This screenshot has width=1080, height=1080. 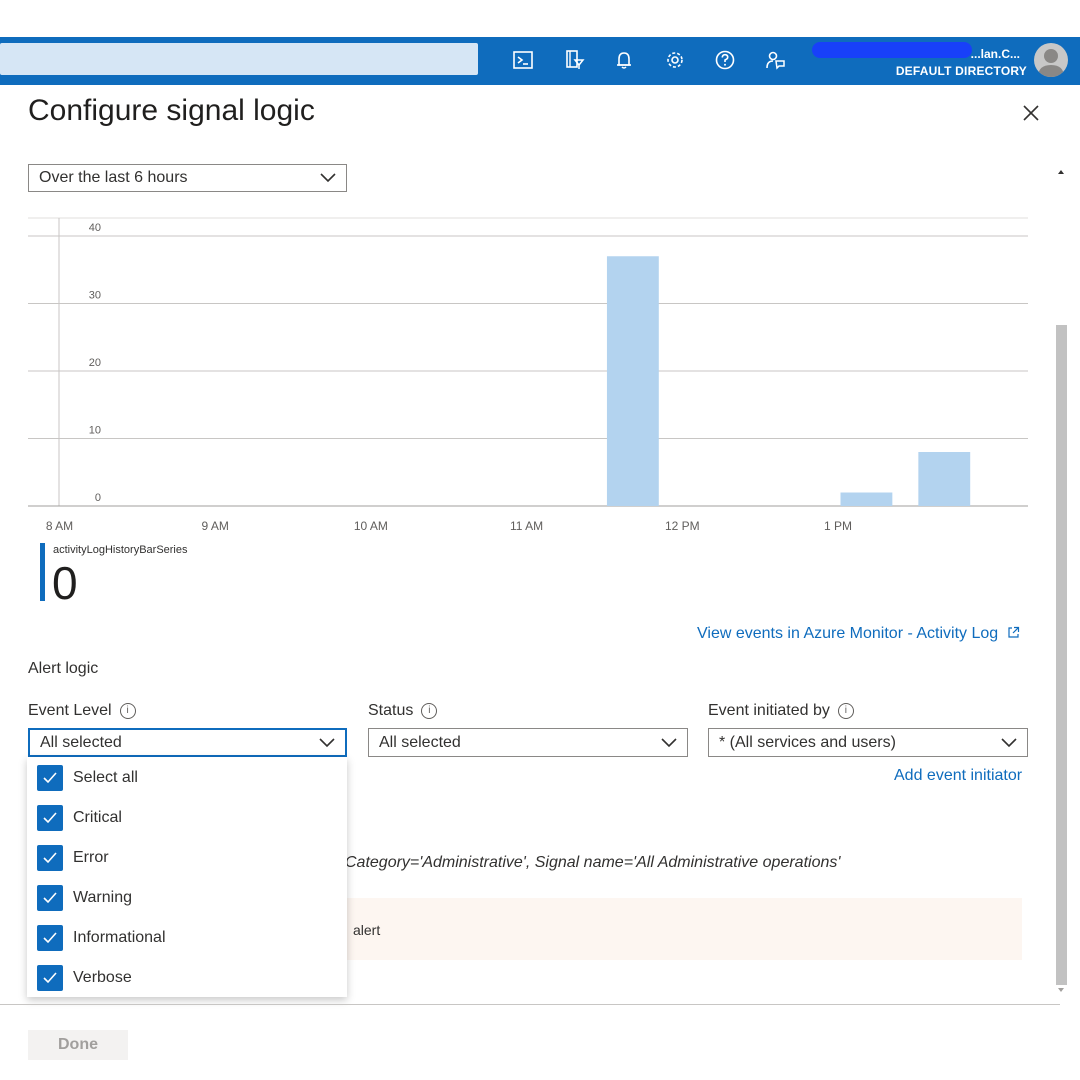 I want to click on option-label: Warning, so click(x=102, y=897).